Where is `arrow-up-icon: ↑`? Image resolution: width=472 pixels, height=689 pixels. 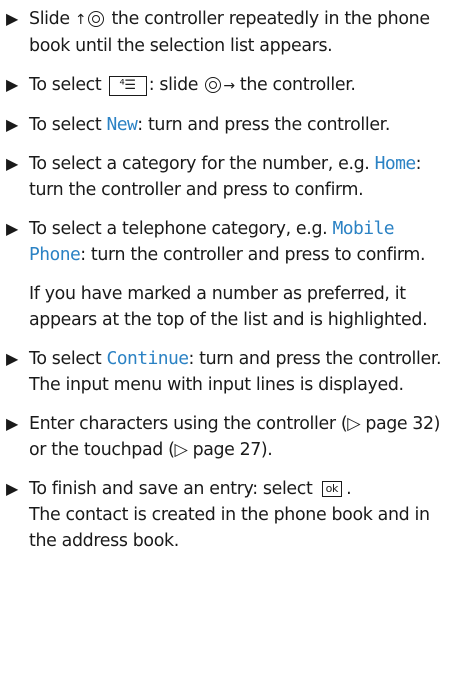 arrow-up-icon: ↑ is located at coordinates (80, 20).